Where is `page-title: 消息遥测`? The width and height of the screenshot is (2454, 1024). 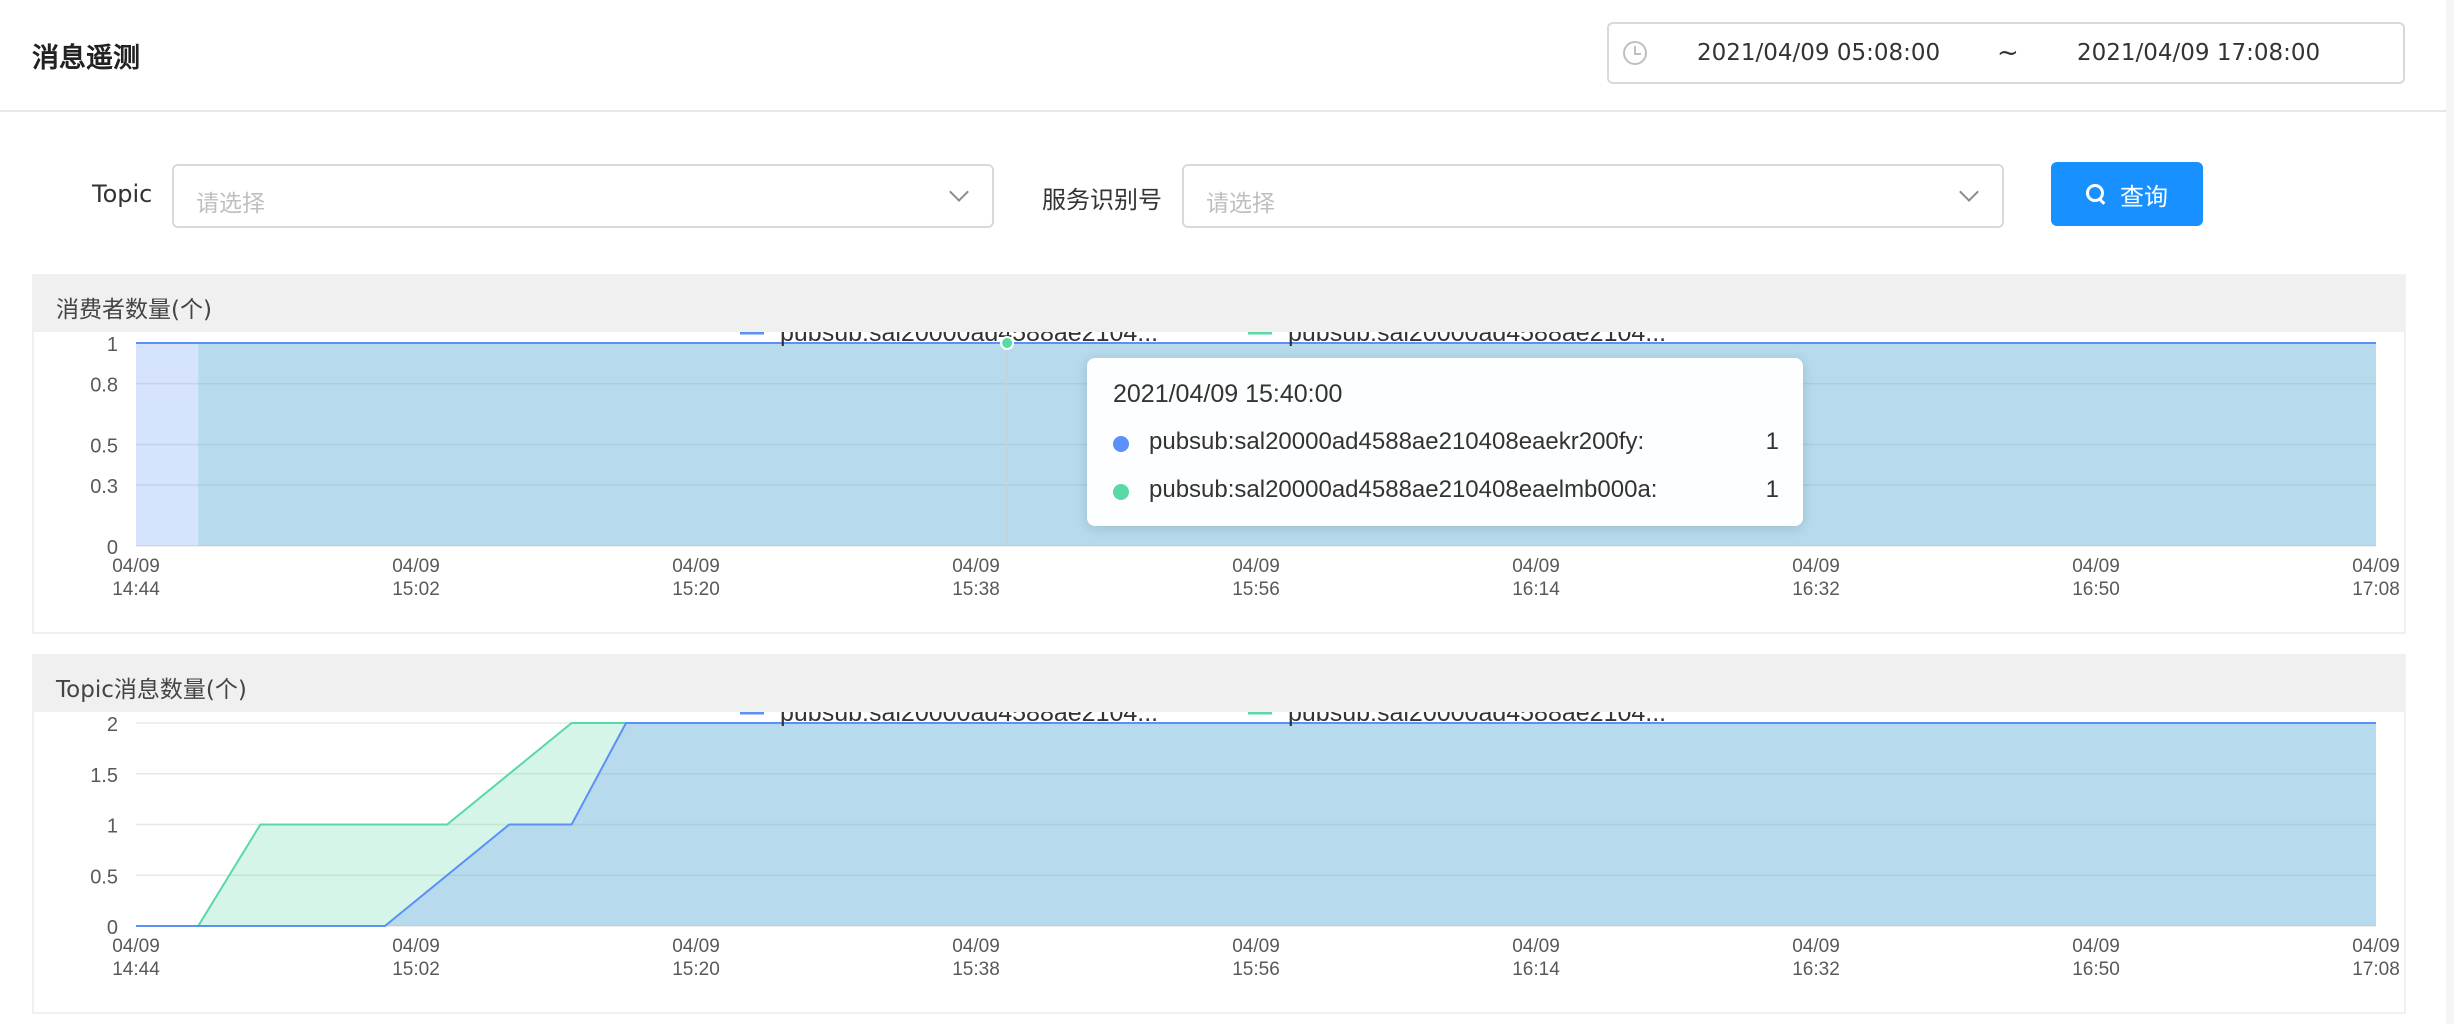
page-title: 消息遥测 is located at coordinates (86, 58).